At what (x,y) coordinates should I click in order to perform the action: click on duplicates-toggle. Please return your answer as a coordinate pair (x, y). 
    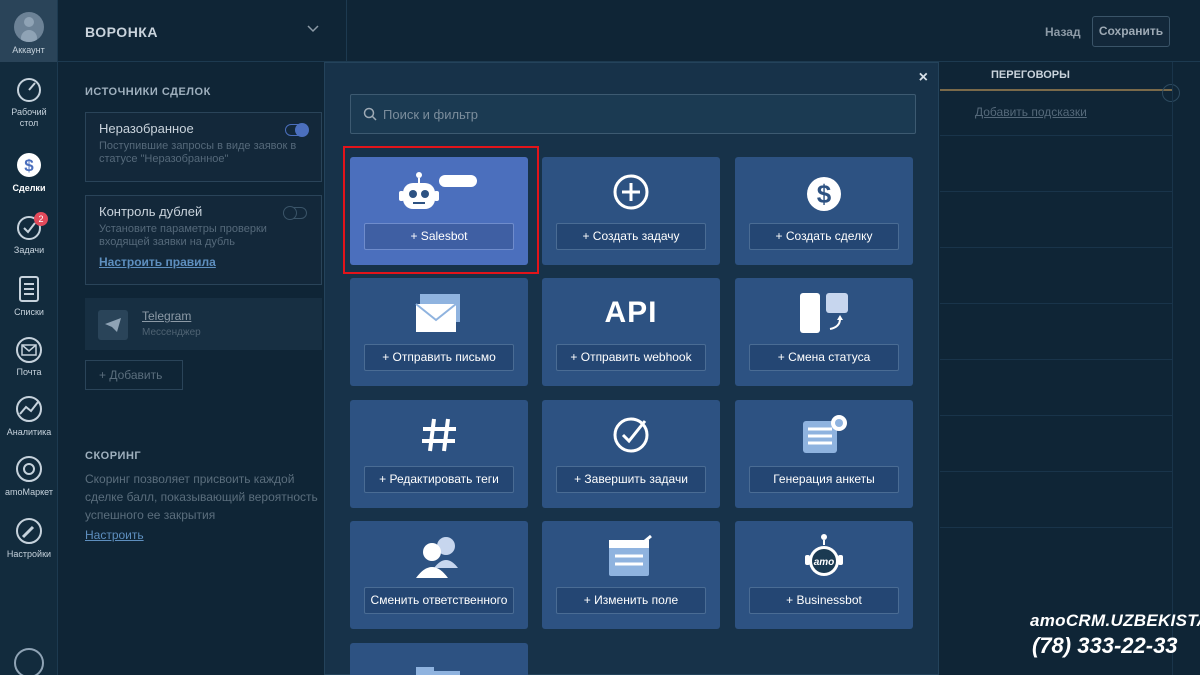
    Looking at the image, I should click on (295, 213).